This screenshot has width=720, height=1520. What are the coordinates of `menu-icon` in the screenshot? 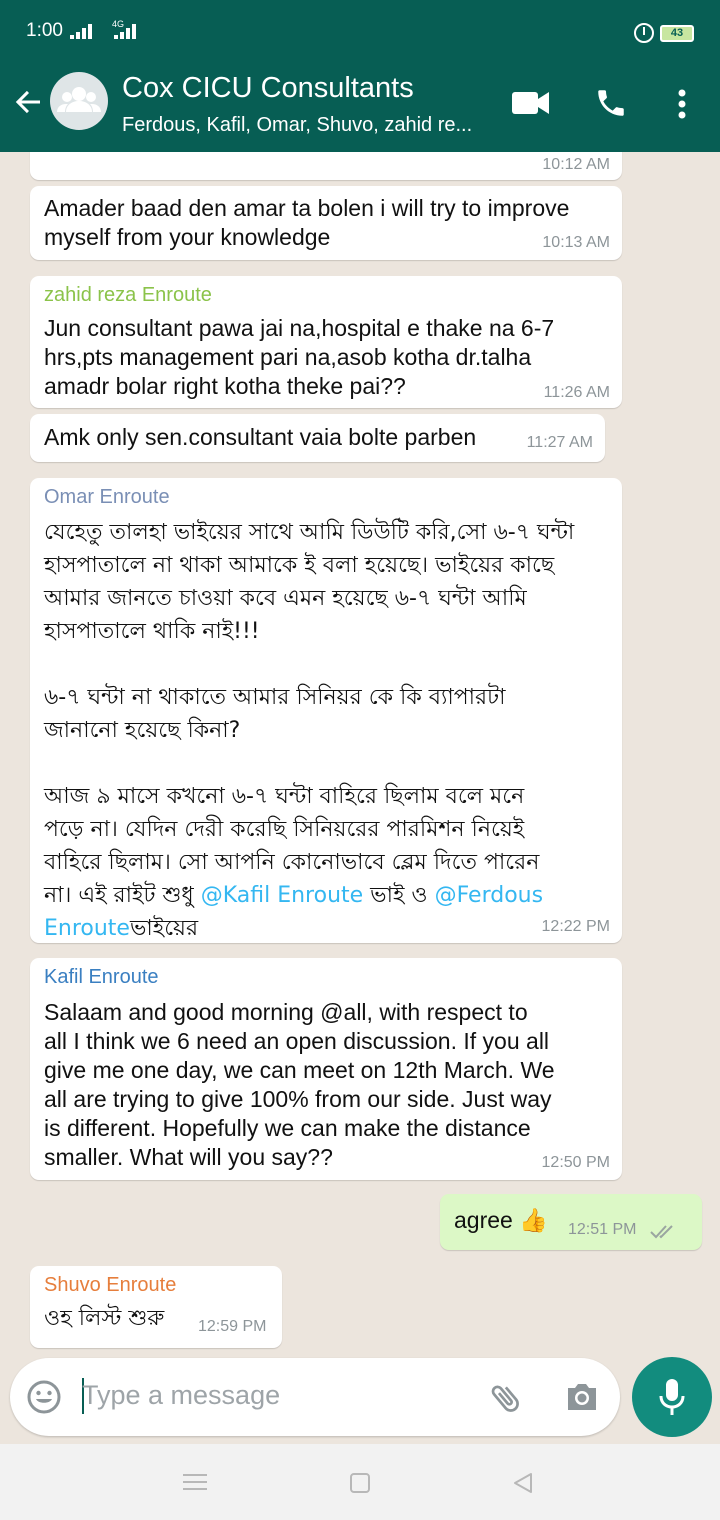 It's located at (195, 1482).